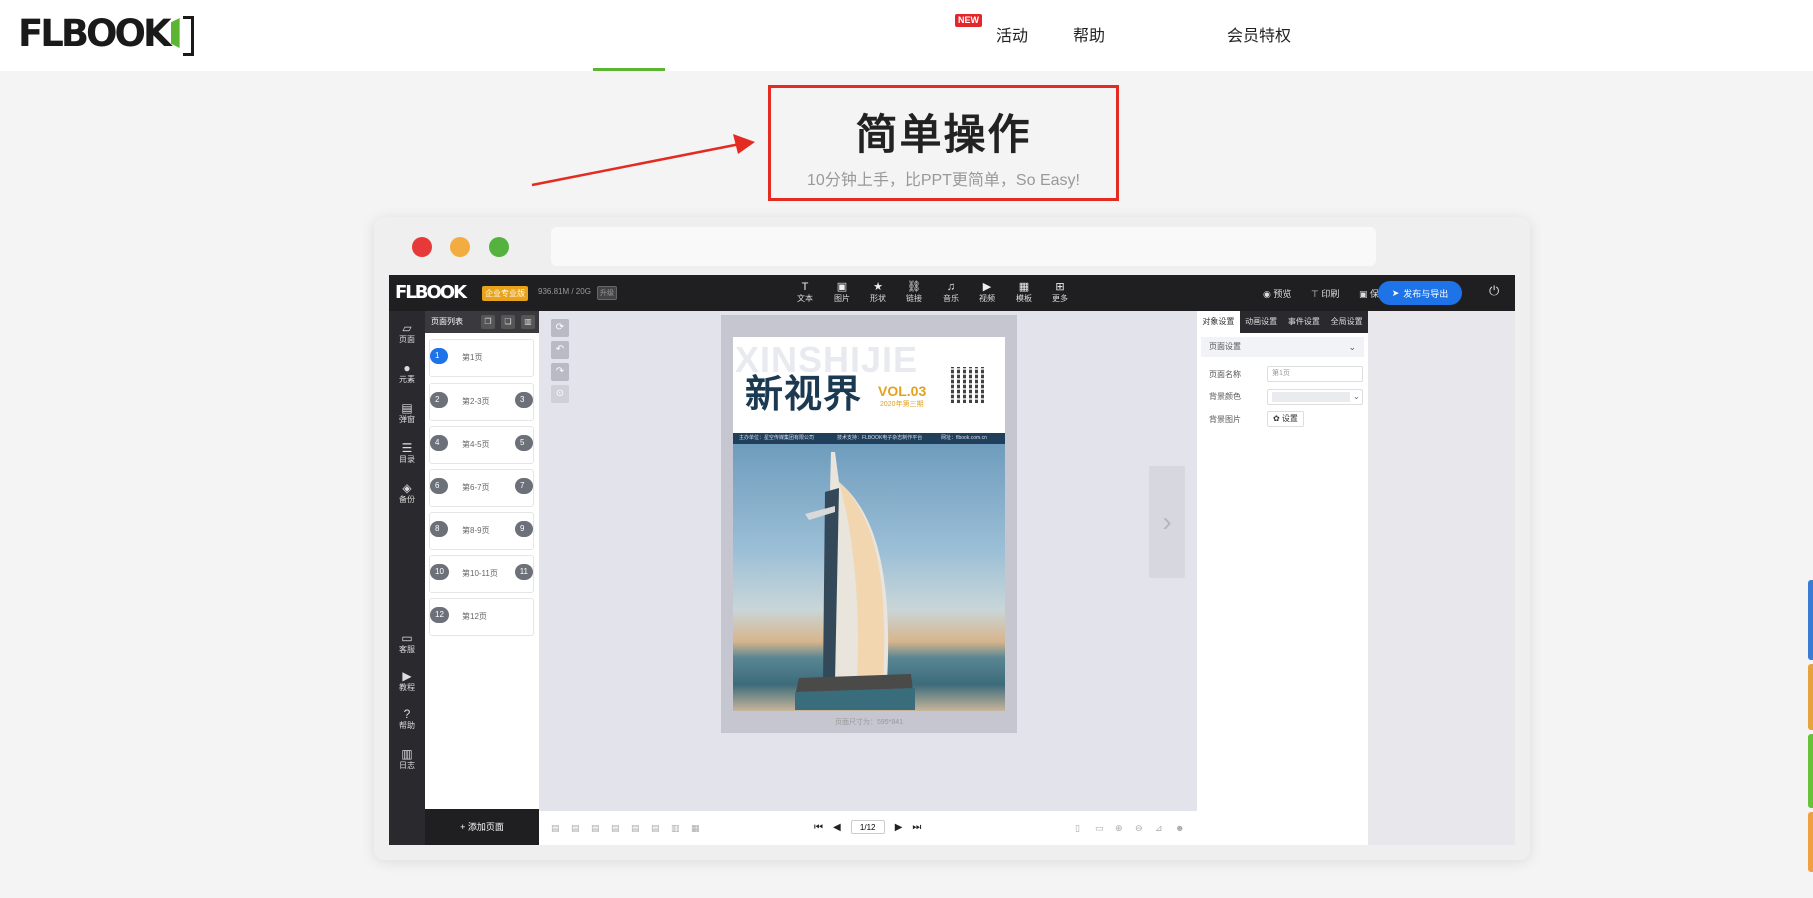 The width and height of the screenshot is (1813, 898). I want to click on tab-animation-settings: 动画设置, so click(1261, 322).